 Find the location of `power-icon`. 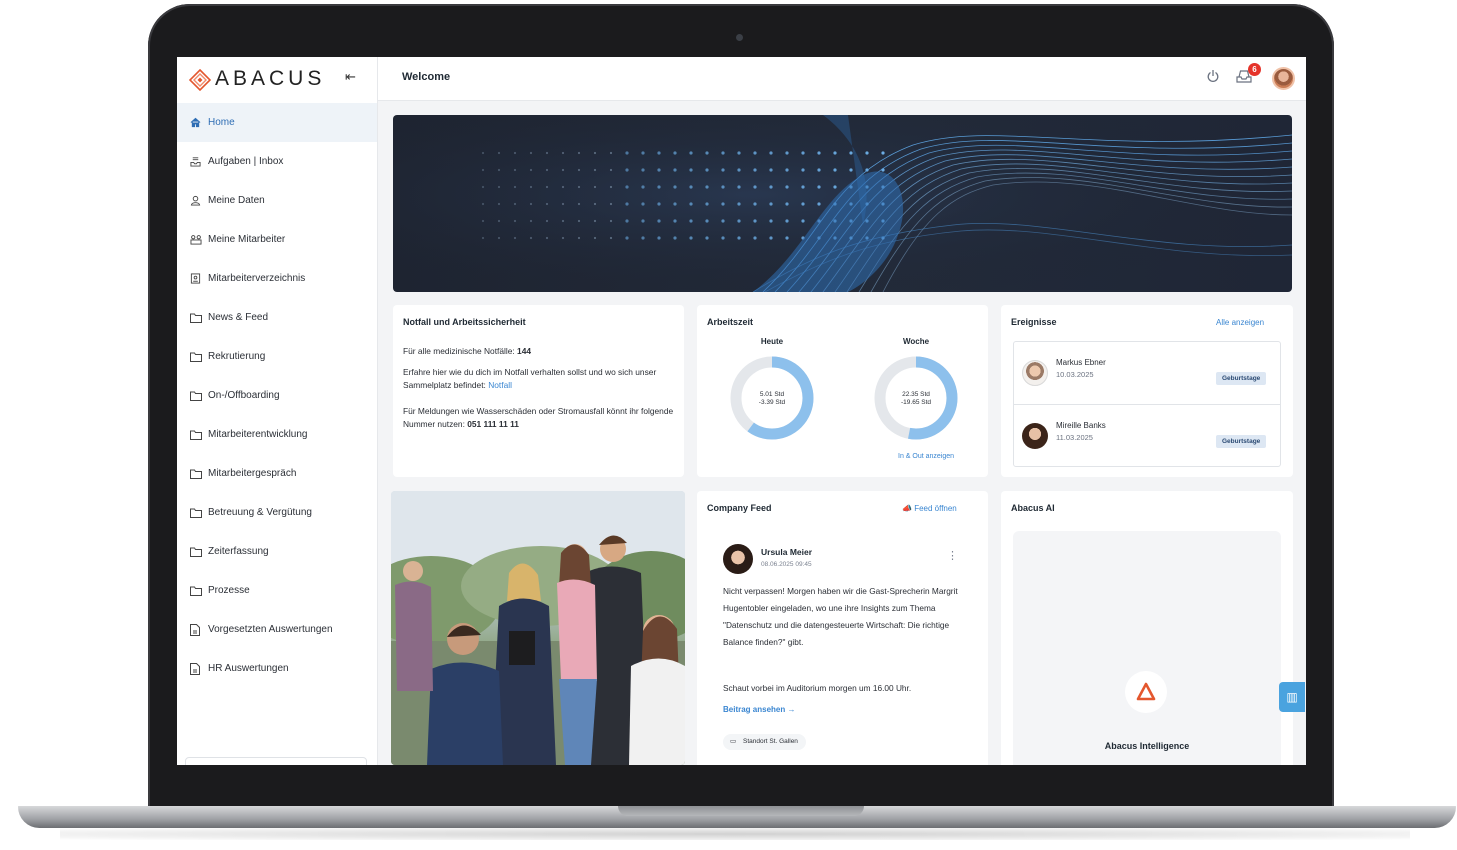

power-icon is located at coordinates (1213, 77).